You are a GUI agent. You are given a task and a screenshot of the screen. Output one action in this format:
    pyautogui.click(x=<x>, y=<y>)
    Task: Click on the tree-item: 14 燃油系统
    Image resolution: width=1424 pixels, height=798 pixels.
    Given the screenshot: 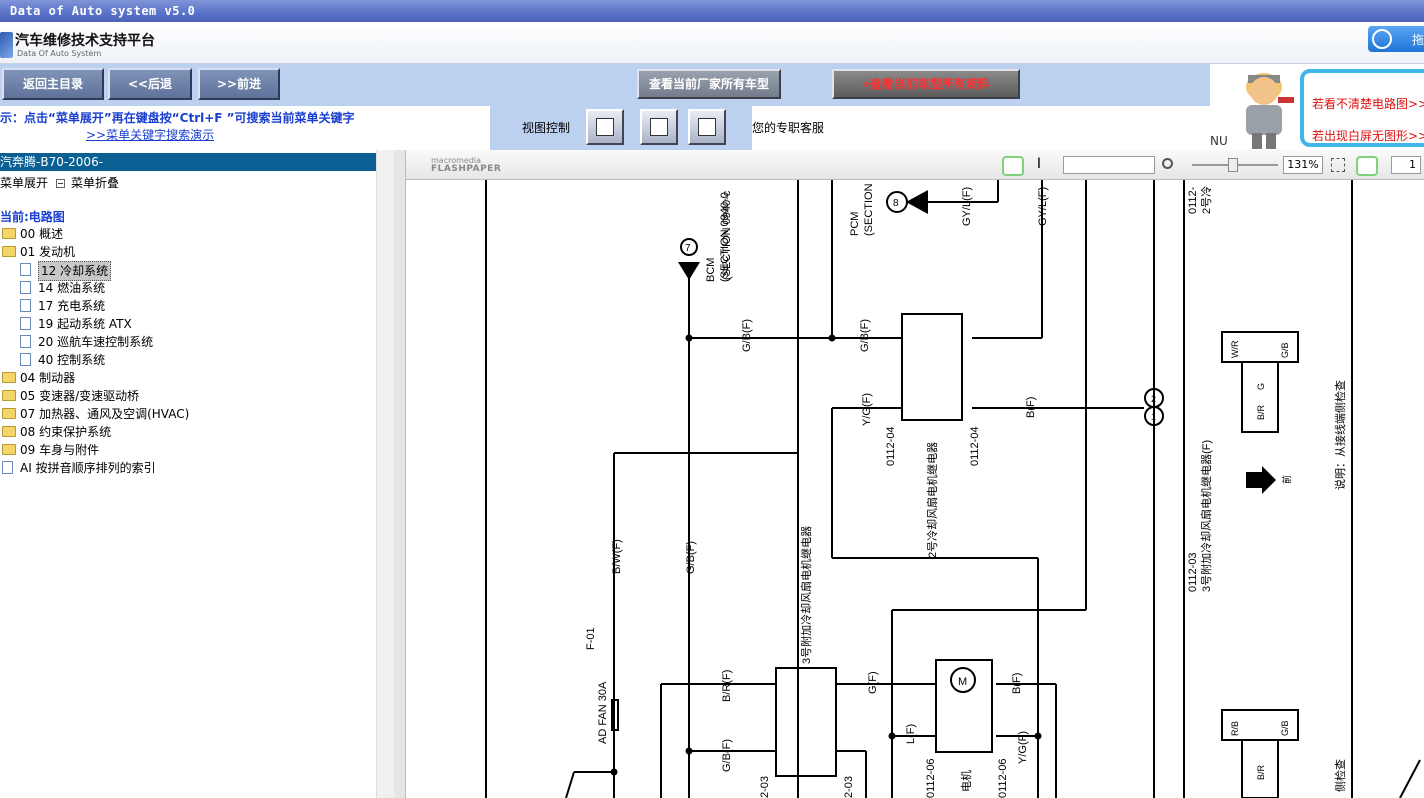 What is the action you would take?
    pyautogui.click(x=188, y=288)
    